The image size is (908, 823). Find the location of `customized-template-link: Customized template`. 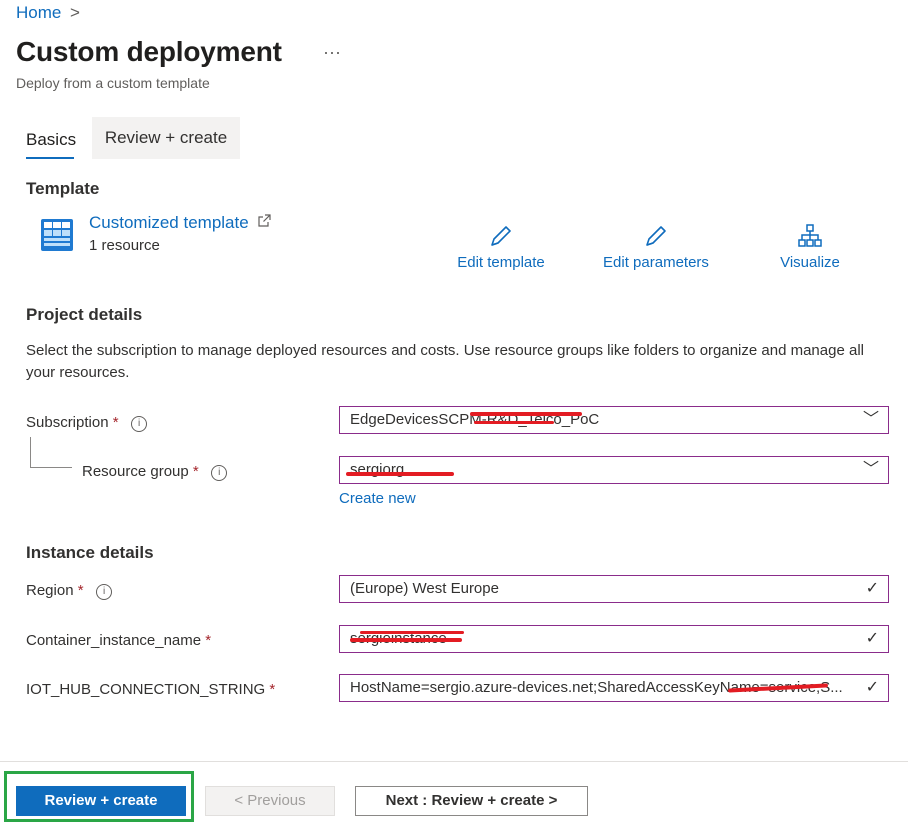

customized-template-link: Customized template is located at coordinates (169, 223).